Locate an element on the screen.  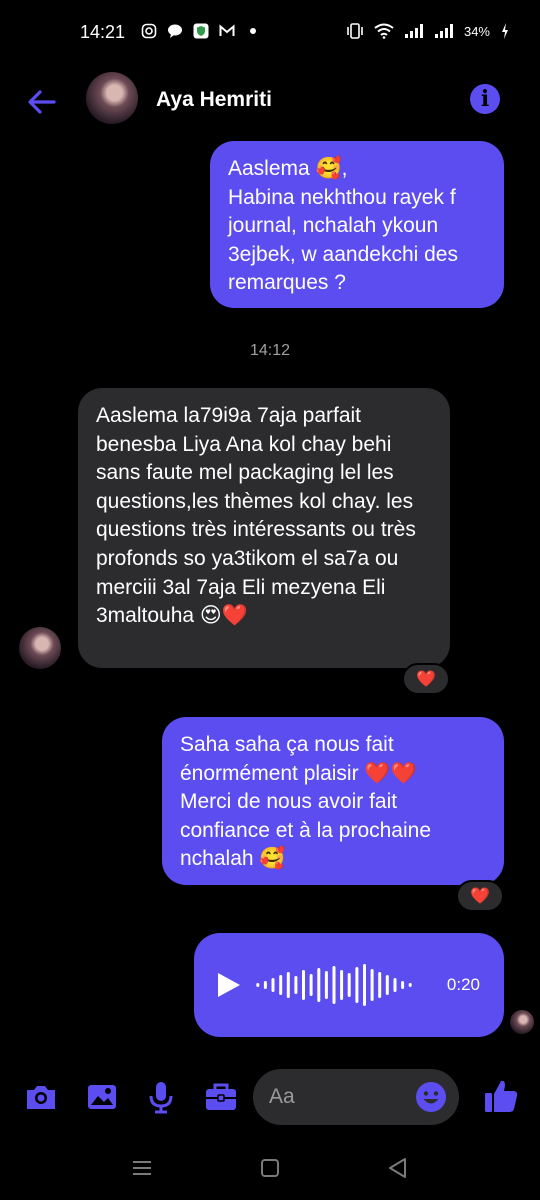
waveform-icon is located at coordinates (334, 985).